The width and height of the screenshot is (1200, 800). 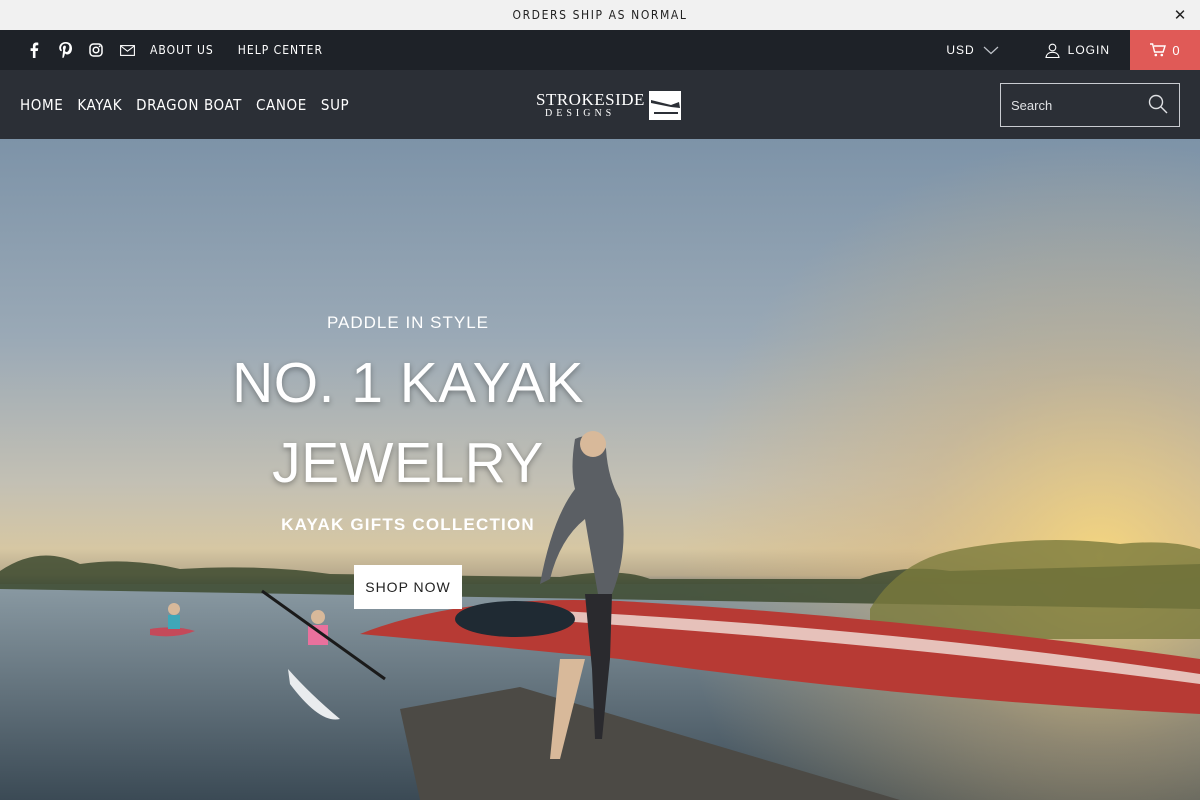 I want to click on user-icon, so click(x=1052, y=50).